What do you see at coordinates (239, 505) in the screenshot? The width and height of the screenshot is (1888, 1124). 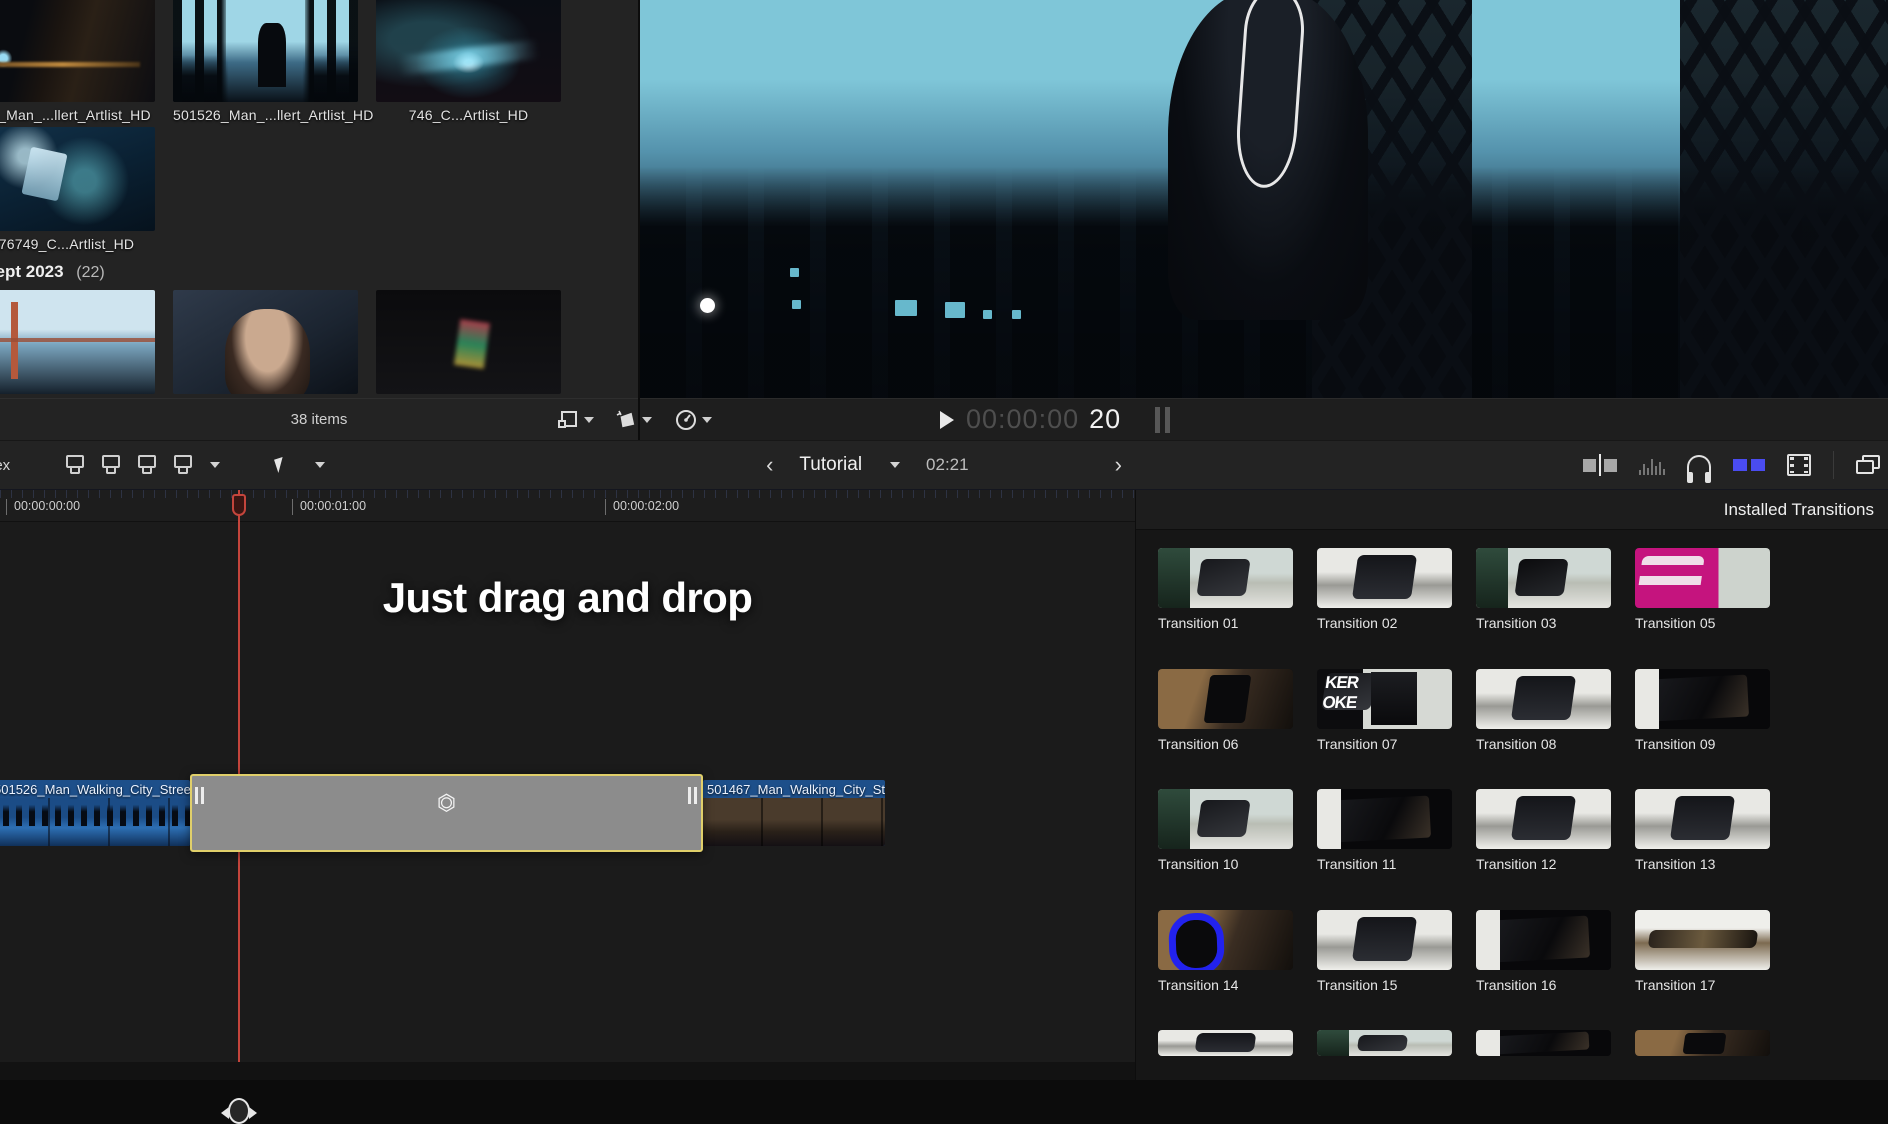 I see `playhead-handle` at bounding box center [239, 505].